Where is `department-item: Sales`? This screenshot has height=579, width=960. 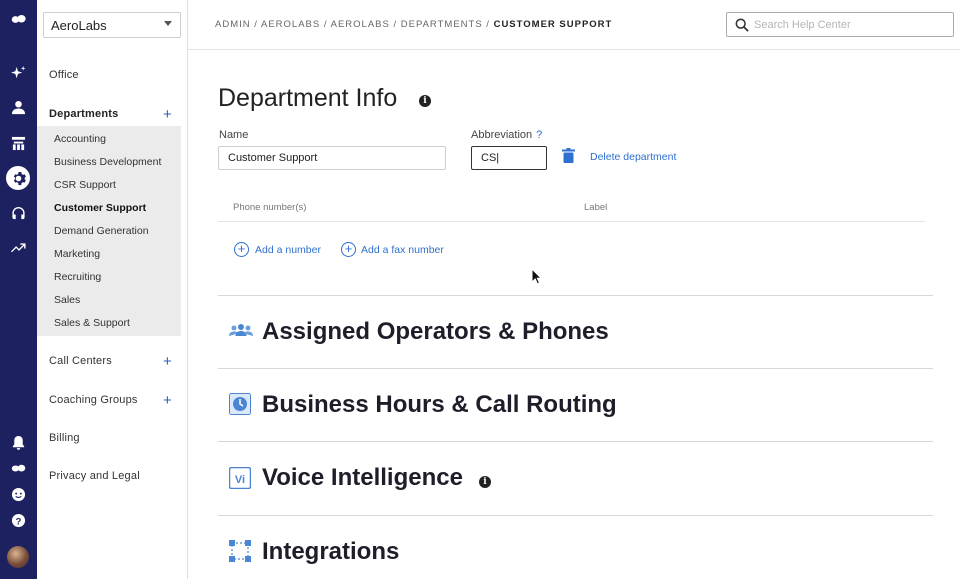
department-item: Sales is located at coordinates (67, 300).